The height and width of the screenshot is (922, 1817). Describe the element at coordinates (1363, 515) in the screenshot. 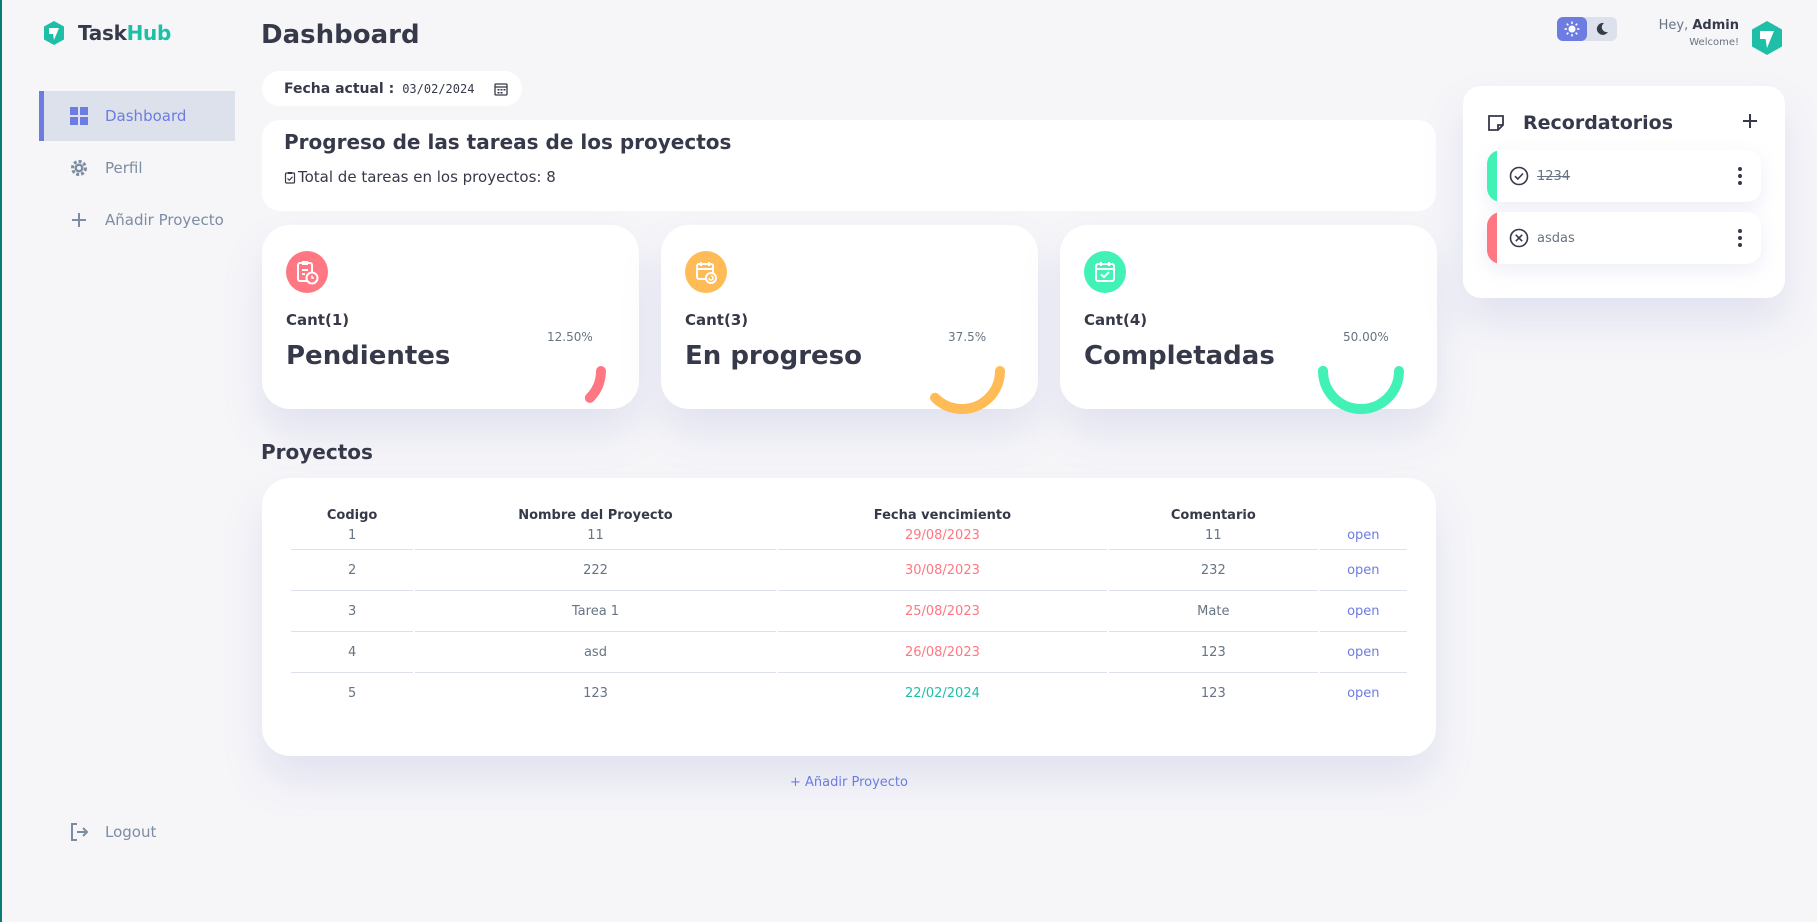

I see `column-header` at that location.